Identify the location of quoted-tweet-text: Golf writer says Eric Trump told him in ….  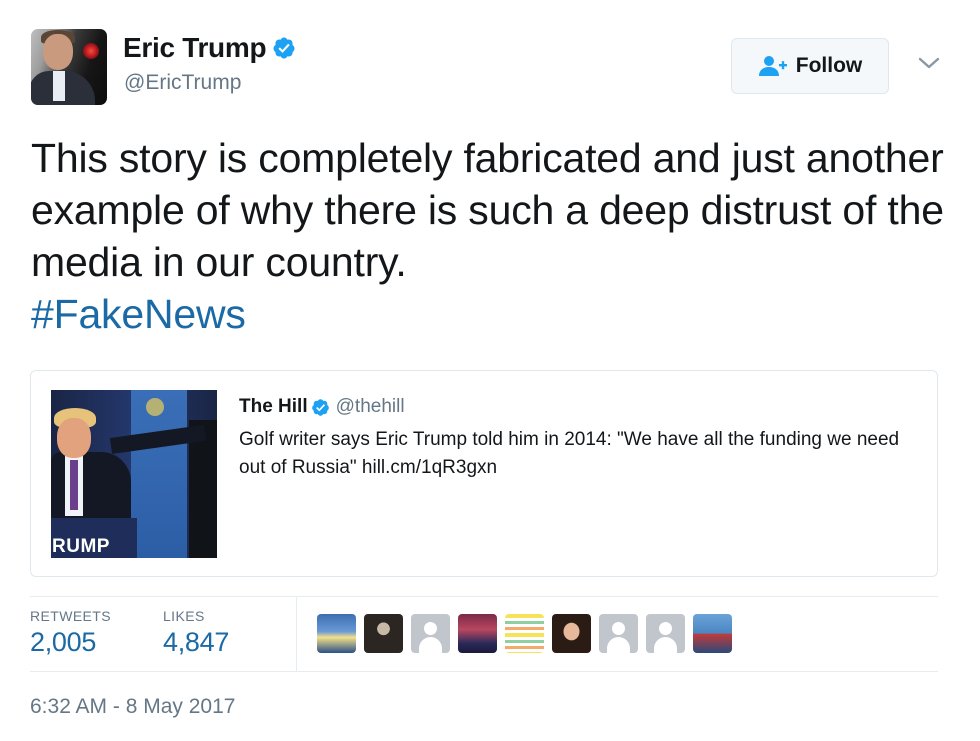
(569, 453).